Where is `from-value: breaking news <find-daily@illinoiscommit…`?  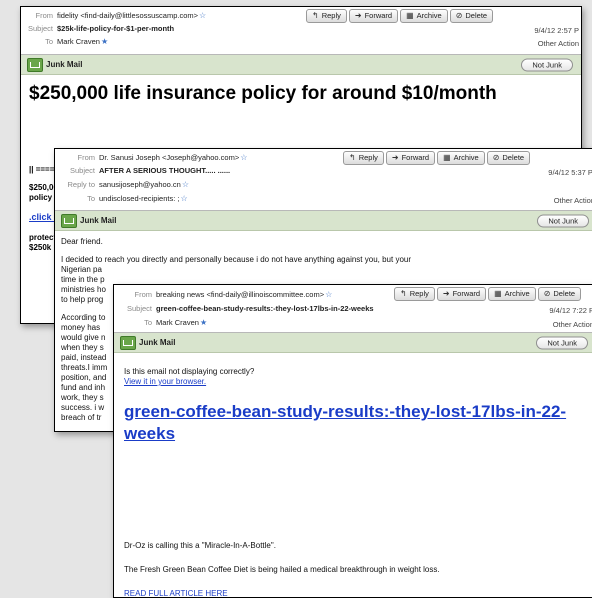
from-value: breaking news <find-daily@illinoiscommit… is located at coordinates (240, 294).